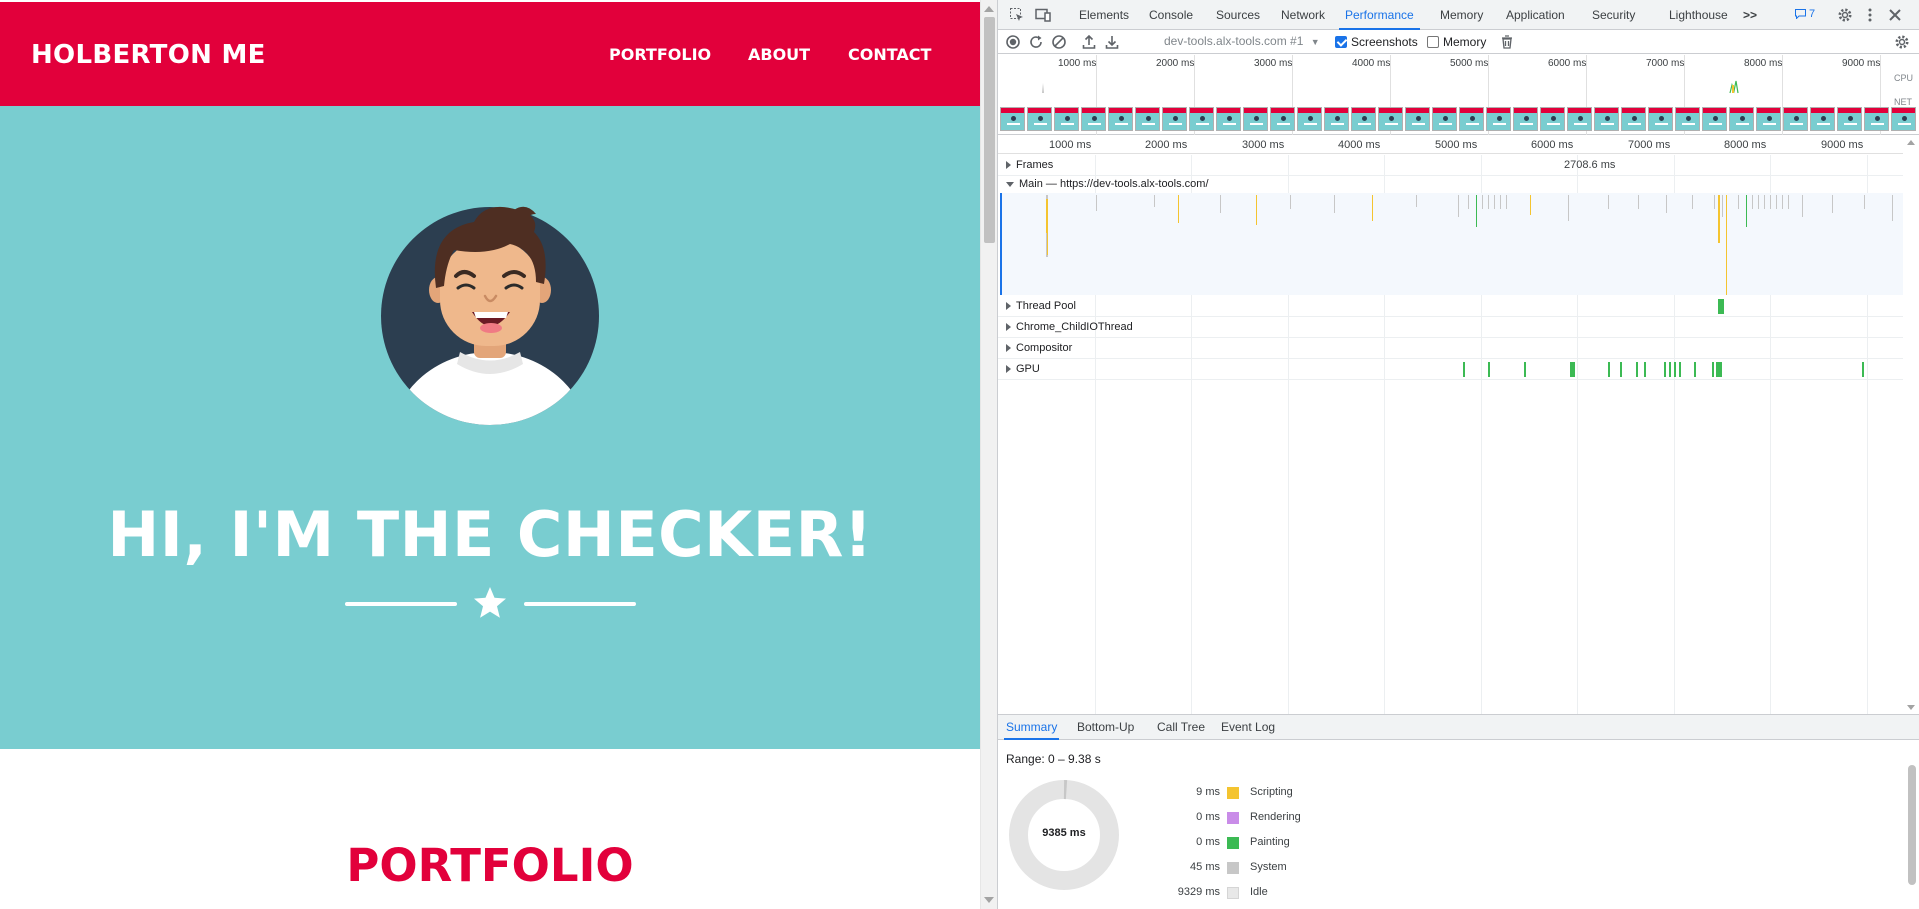  Describe the element at coordinates (1041, 306) in the screenshot. I see `thread-pool-label: Thread Pool` at that location.